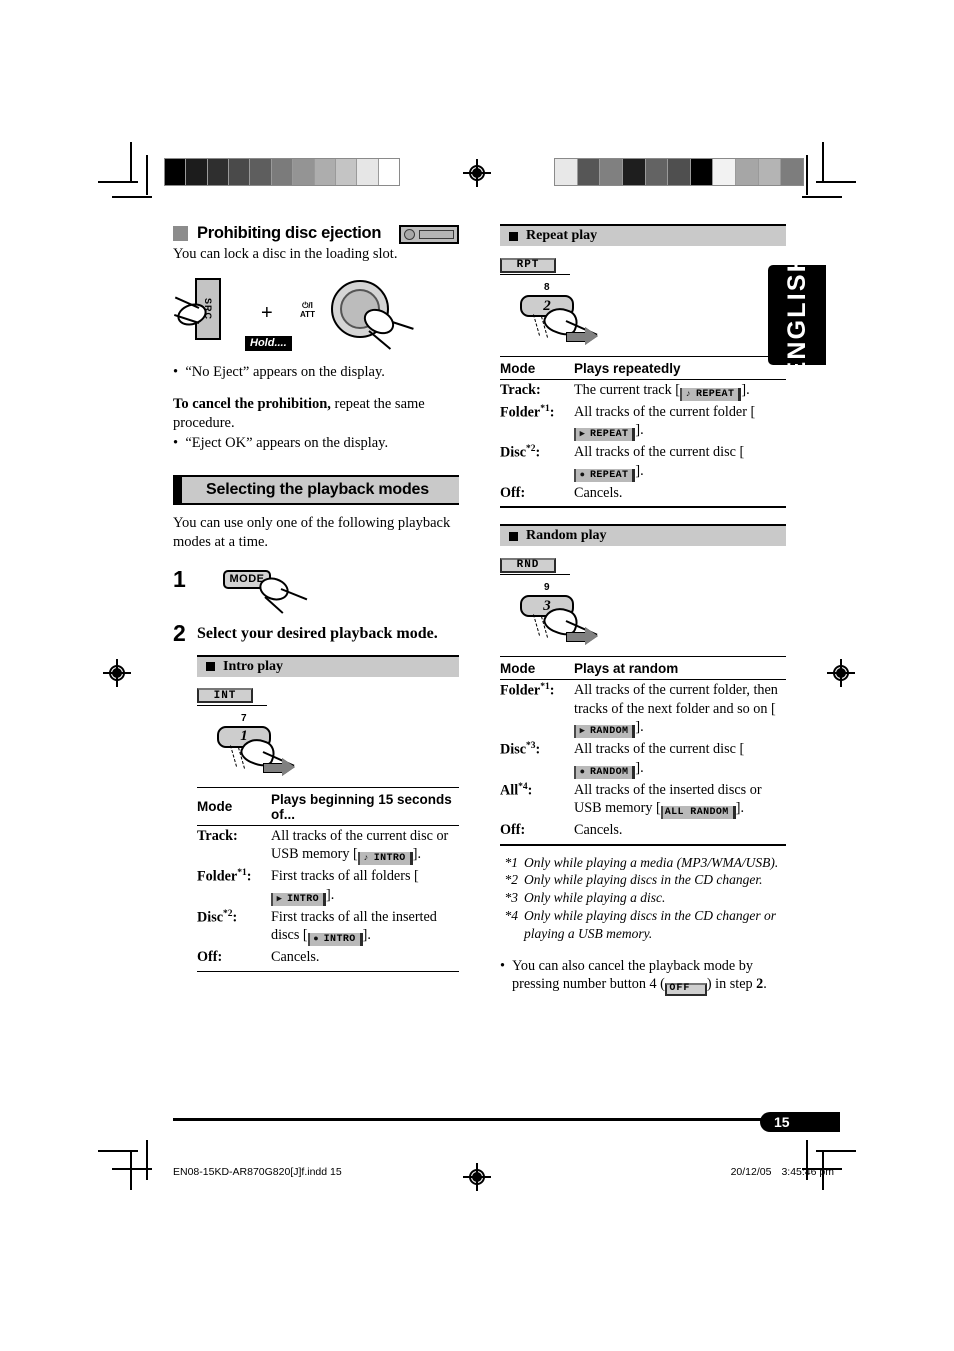 The height and width of the screenshot is (1351, 954). Describe the element at coordinates (299, 899) in the screenshot. I see `display-indicator-badge: ▶ INTRO` at that location.